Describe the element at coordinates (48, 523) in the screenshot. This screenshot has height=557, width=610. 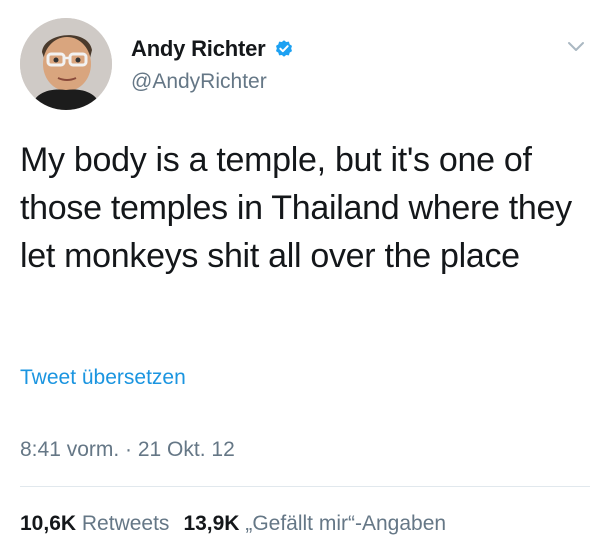
I see `retweets-count: 10,6K` at that location.